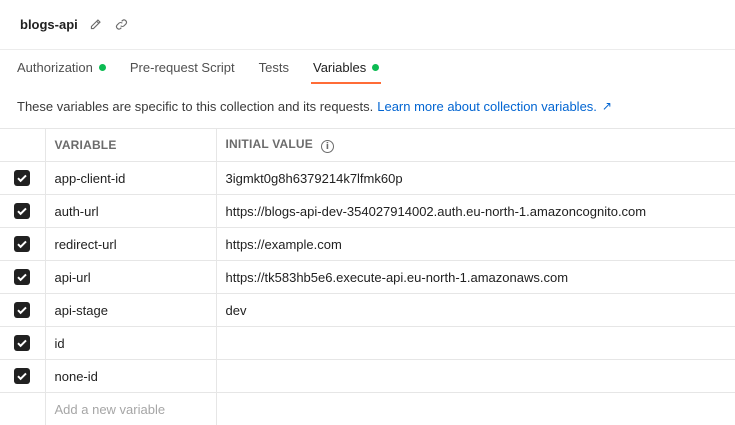  What do you see at coordinates (49, 24) in the screenshot?
I see `collection-name: blogs-api` at bounding box center [49, 24].